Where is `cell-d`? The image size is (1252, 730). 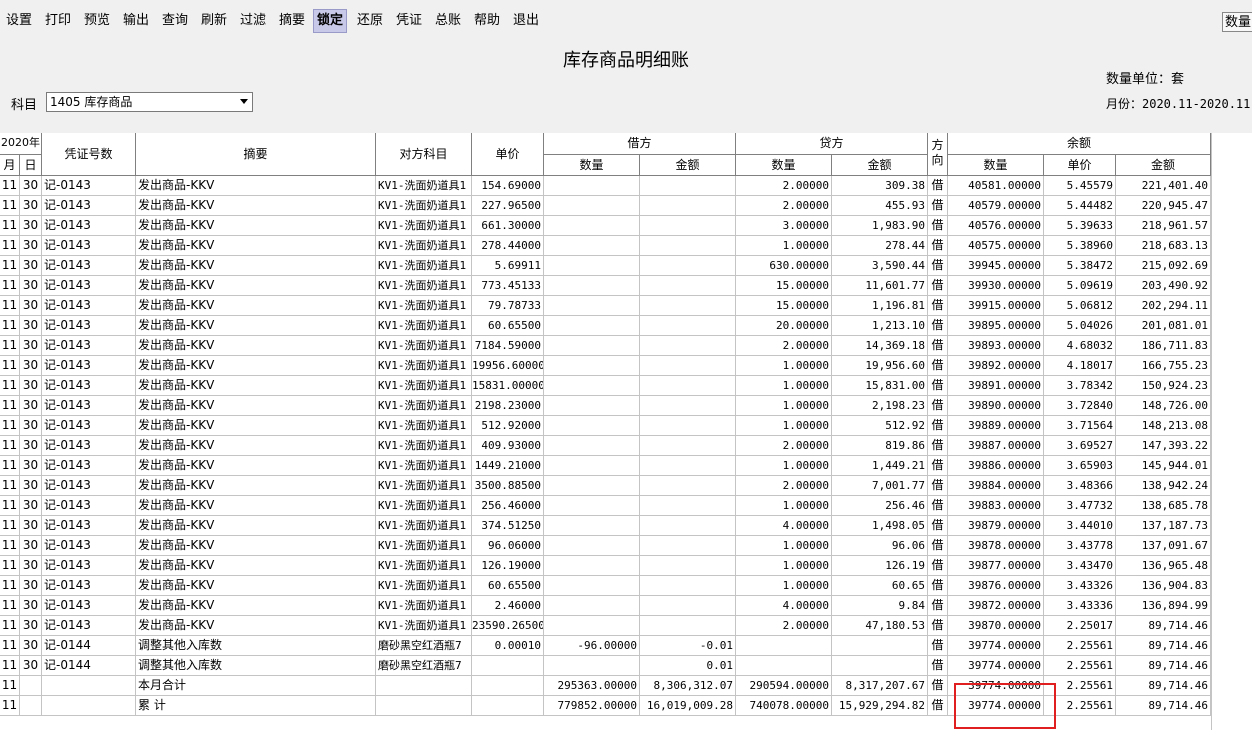
cell-d is located at coordinates (31, 686).